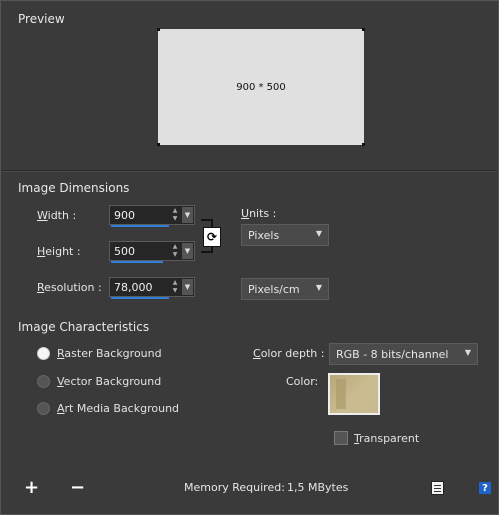 This screenshot has height=515, width=499. Describe the element at coordinates (69, 287) in the screenshot. I see `resolution-label: Resolution :` at that location.